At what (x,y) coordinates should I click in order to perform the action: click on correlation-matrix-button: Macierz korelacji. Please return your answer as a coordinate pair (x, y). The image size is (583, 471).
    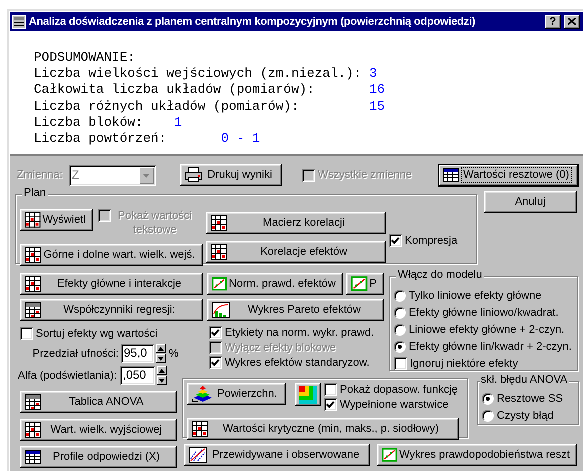
    Looking at the image, I should click on (296, 223).